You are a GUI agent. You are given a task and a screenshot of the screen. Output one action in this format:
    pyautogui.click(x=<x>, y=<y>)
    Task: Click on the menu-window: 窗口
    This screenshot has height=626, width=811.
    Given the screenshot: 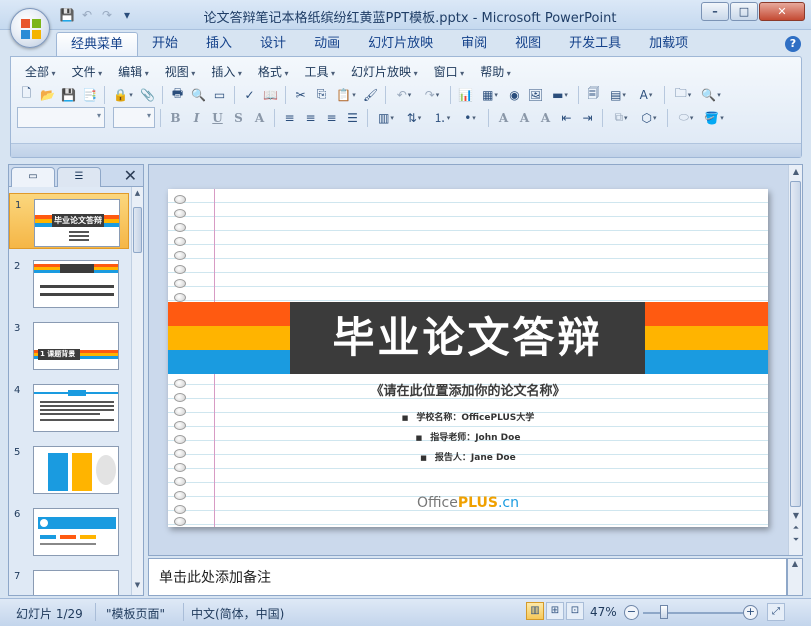 What is the action you would take?
    pyautogui.click(x=449, y=72)
    